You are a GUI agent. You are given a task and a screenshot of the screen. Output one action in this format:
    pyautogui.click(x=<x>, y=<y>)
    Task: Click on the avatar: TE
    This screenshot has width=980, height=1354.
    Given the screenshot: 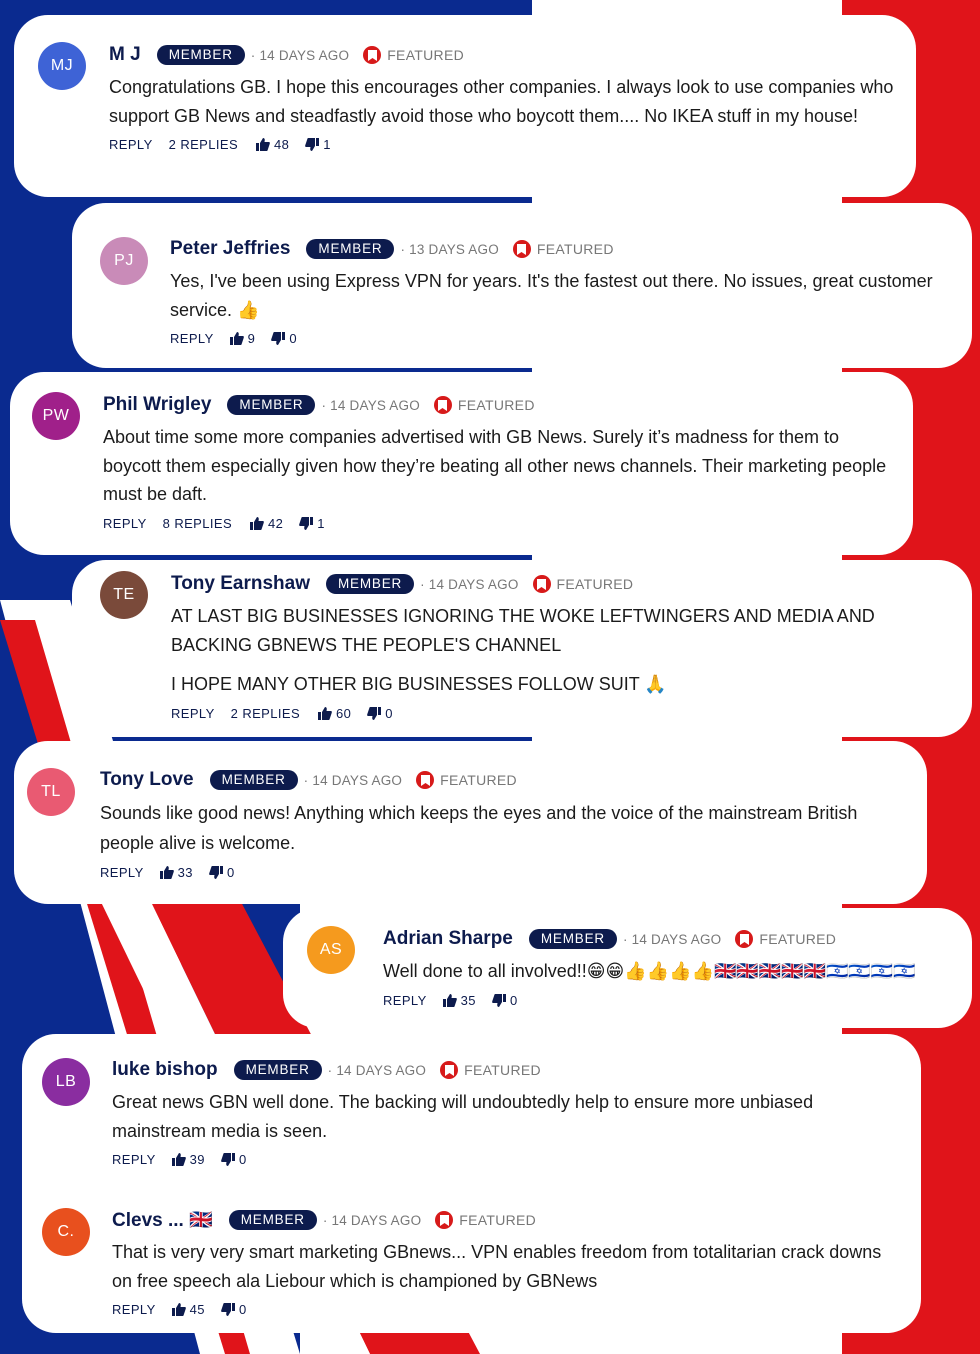 What is the action you would take?
    pyautogui.click(x=124, y=595)
    